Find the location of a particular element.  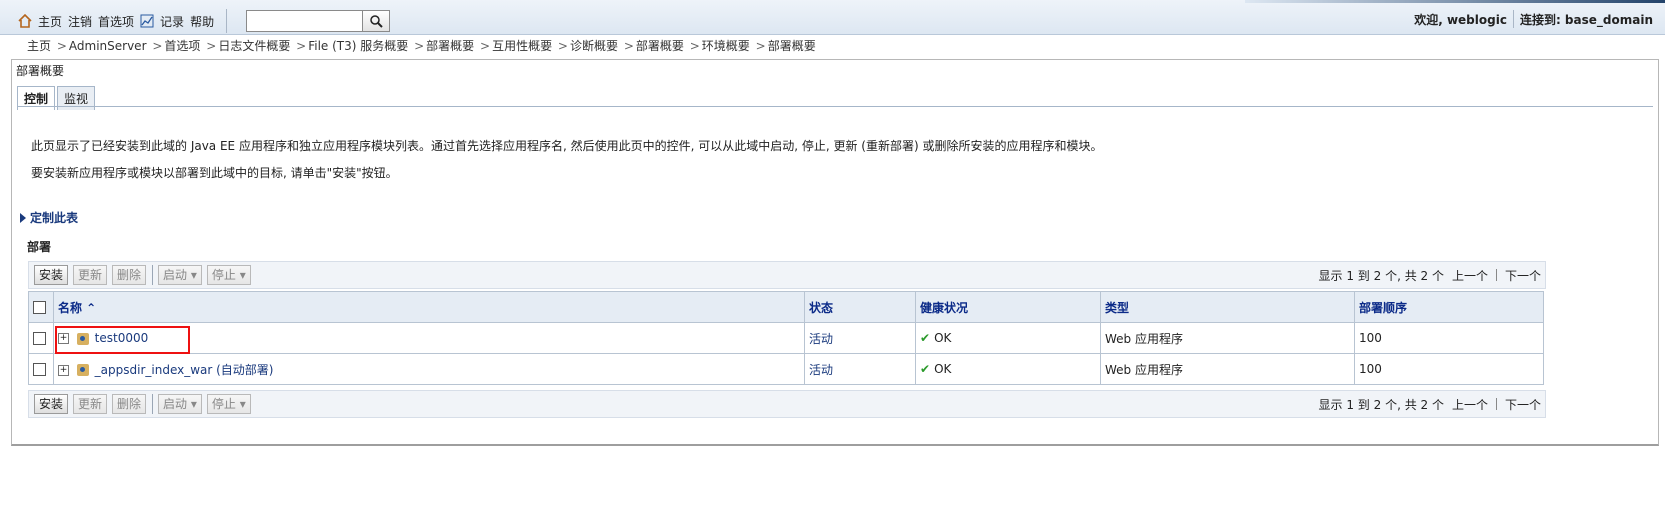

column-header-order: 部署顺序 is located at coordinates (1449, 307).